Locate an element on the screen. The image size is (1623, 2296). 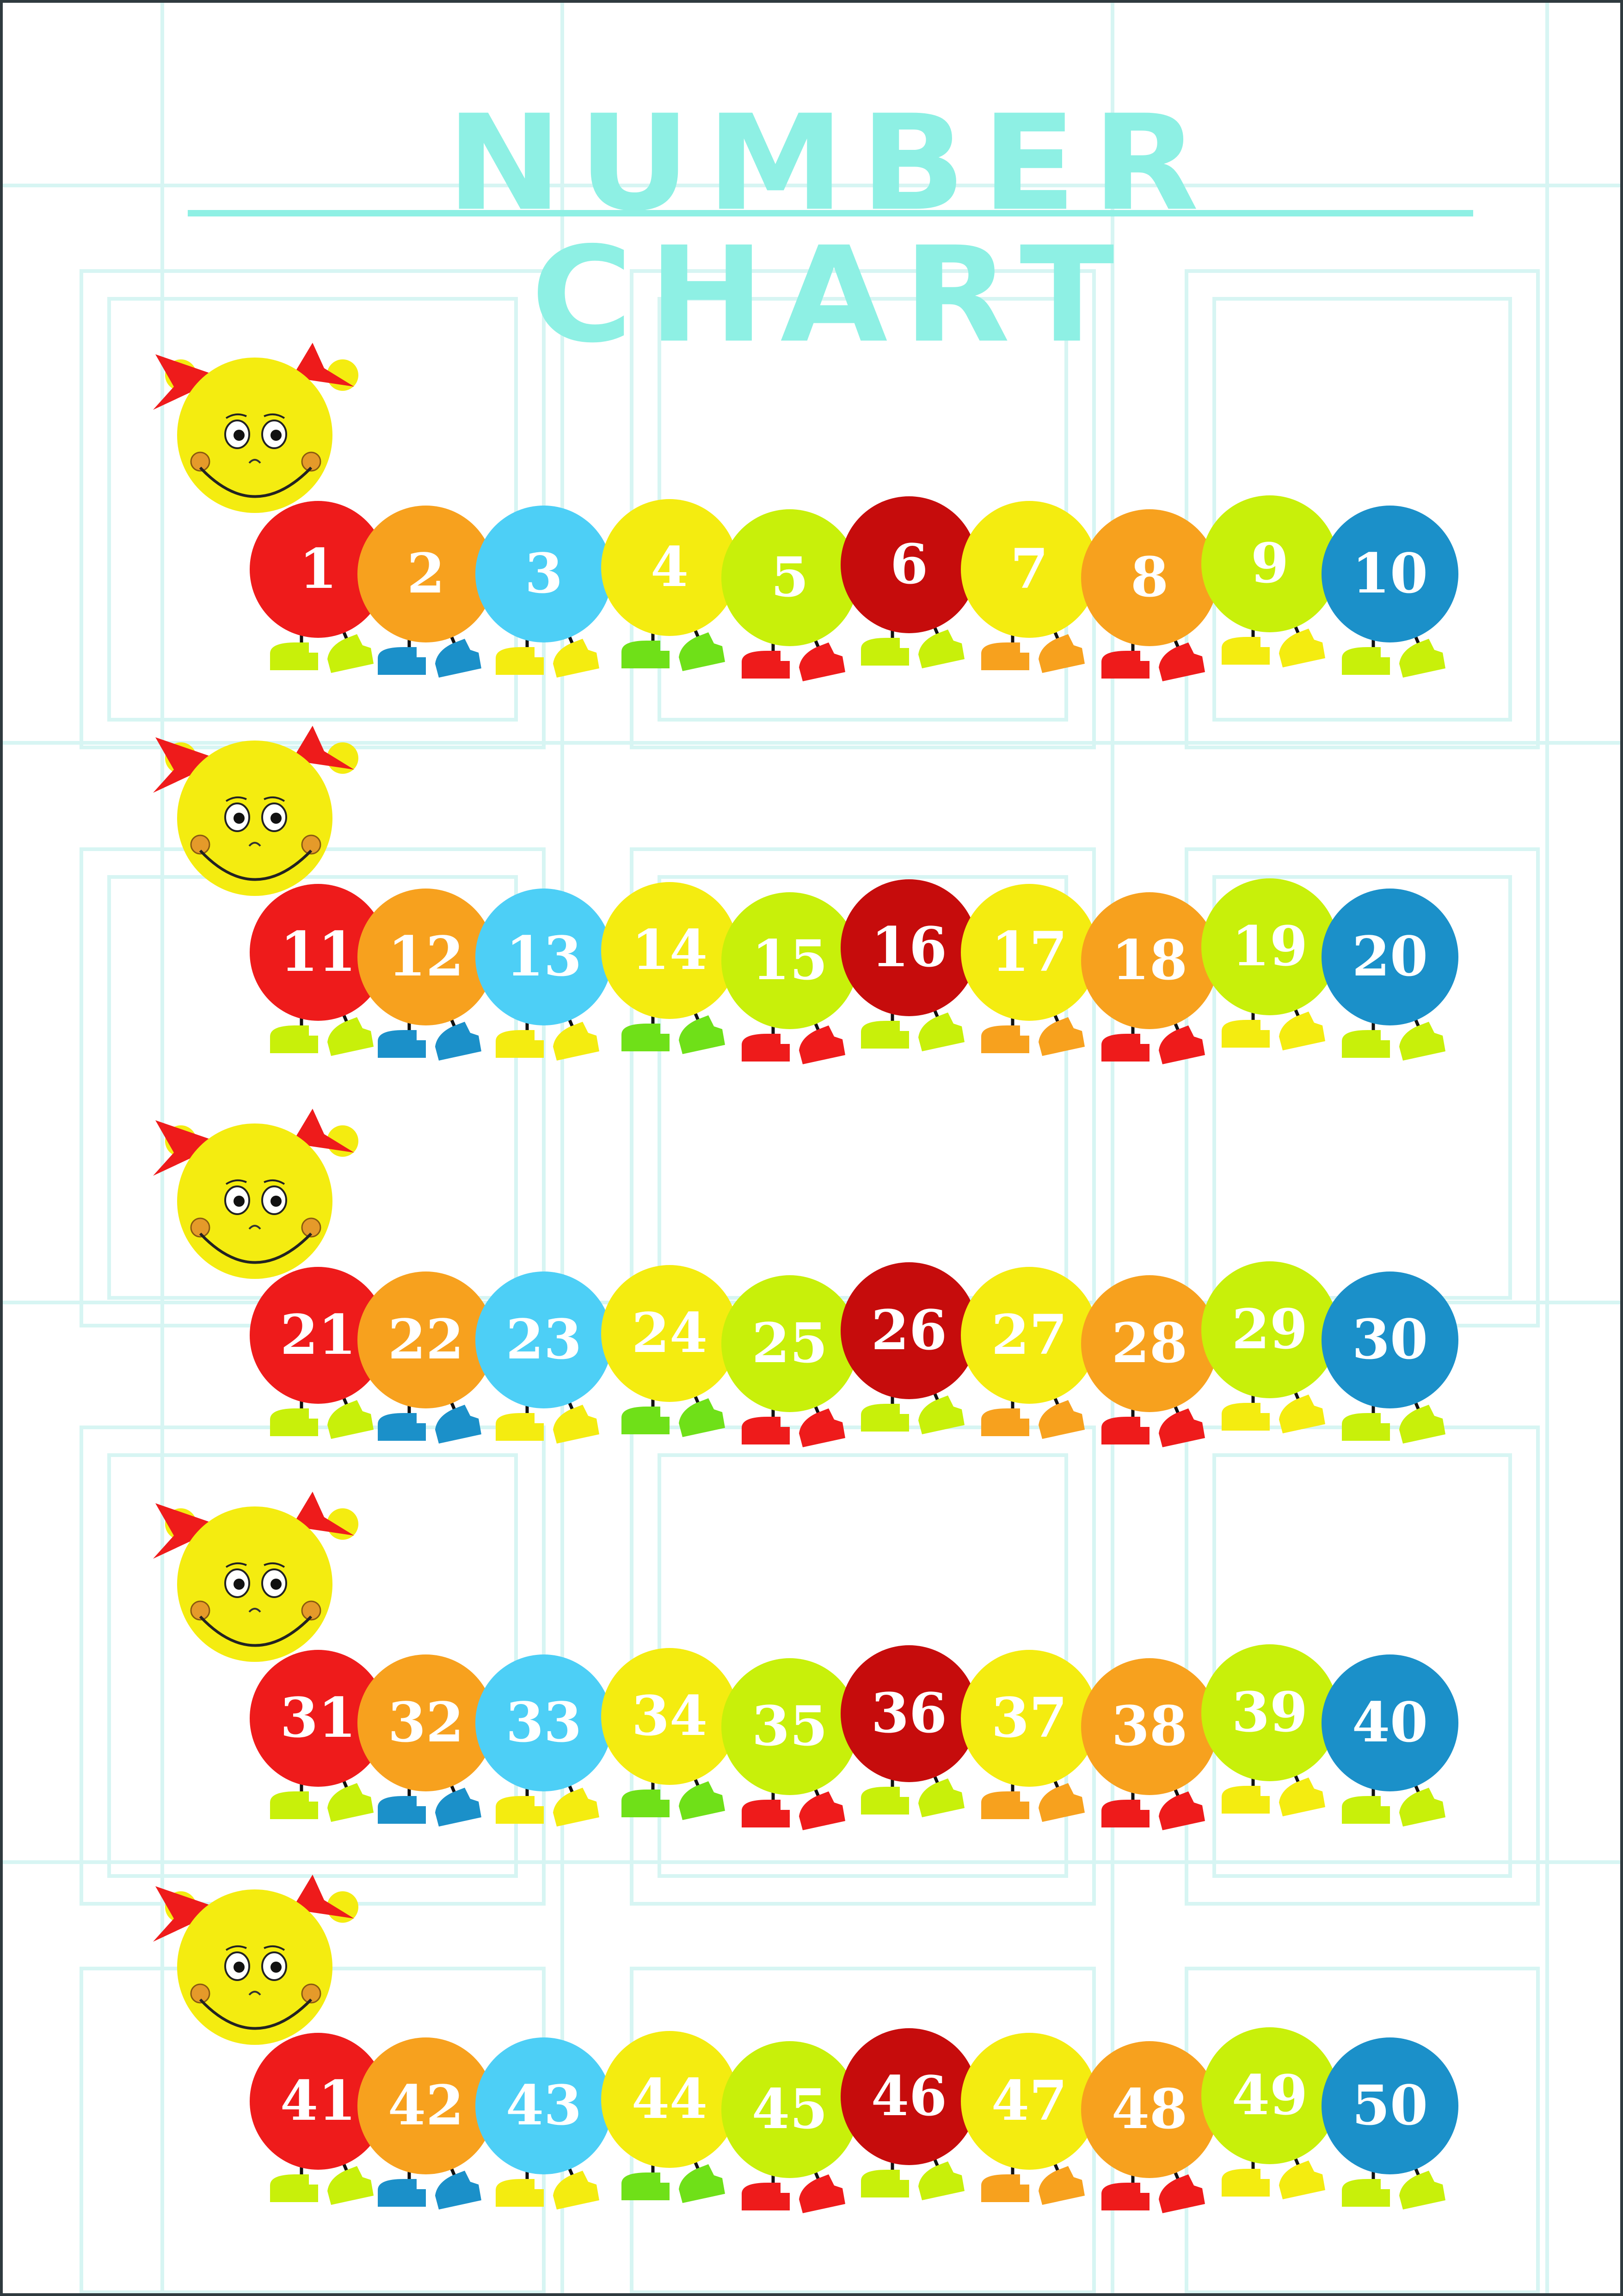
body-segment: 44 is located at coordinates (669, 2099).